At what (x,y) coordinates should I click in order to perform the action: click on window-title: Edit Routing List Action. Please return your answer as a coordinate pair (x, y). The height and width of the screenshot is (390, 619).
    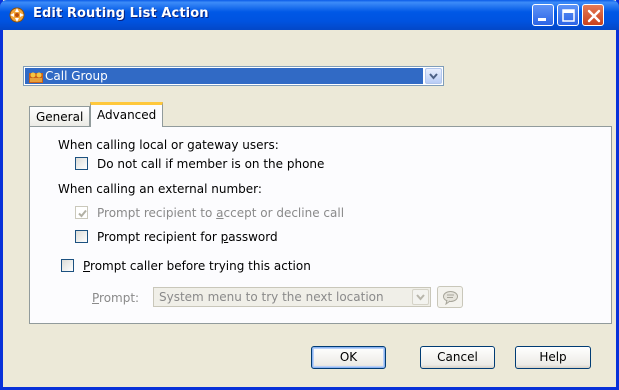
    Looking at the image, I should click on (121, 13).